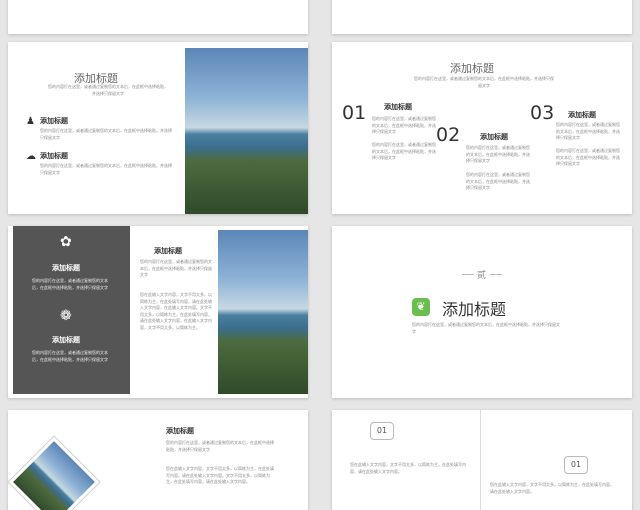 The image size is (640, 510). Describe the element at coordinates (66, 316) in the screenshot. I see `leaf-hand-icon: ❁` at that location.